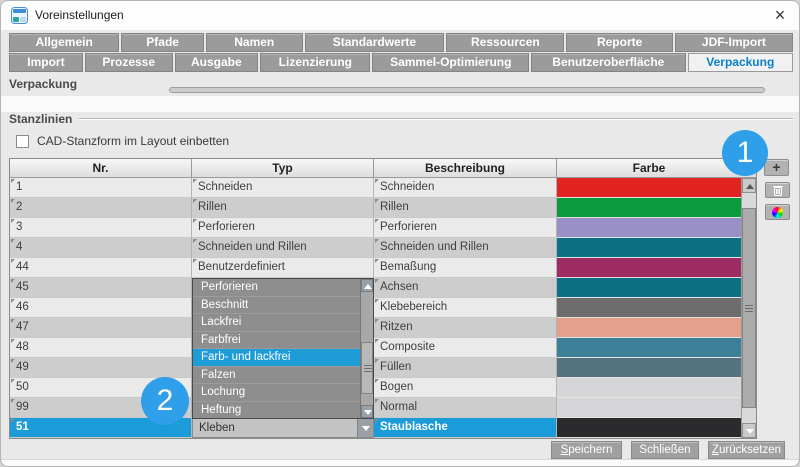 Image resolution: width=800 pixels, height=467 pixels. What do you see at coordinates (365, 428) in the screenshot?
I see `chevron-down-icon` at bounding box center [365, 428].